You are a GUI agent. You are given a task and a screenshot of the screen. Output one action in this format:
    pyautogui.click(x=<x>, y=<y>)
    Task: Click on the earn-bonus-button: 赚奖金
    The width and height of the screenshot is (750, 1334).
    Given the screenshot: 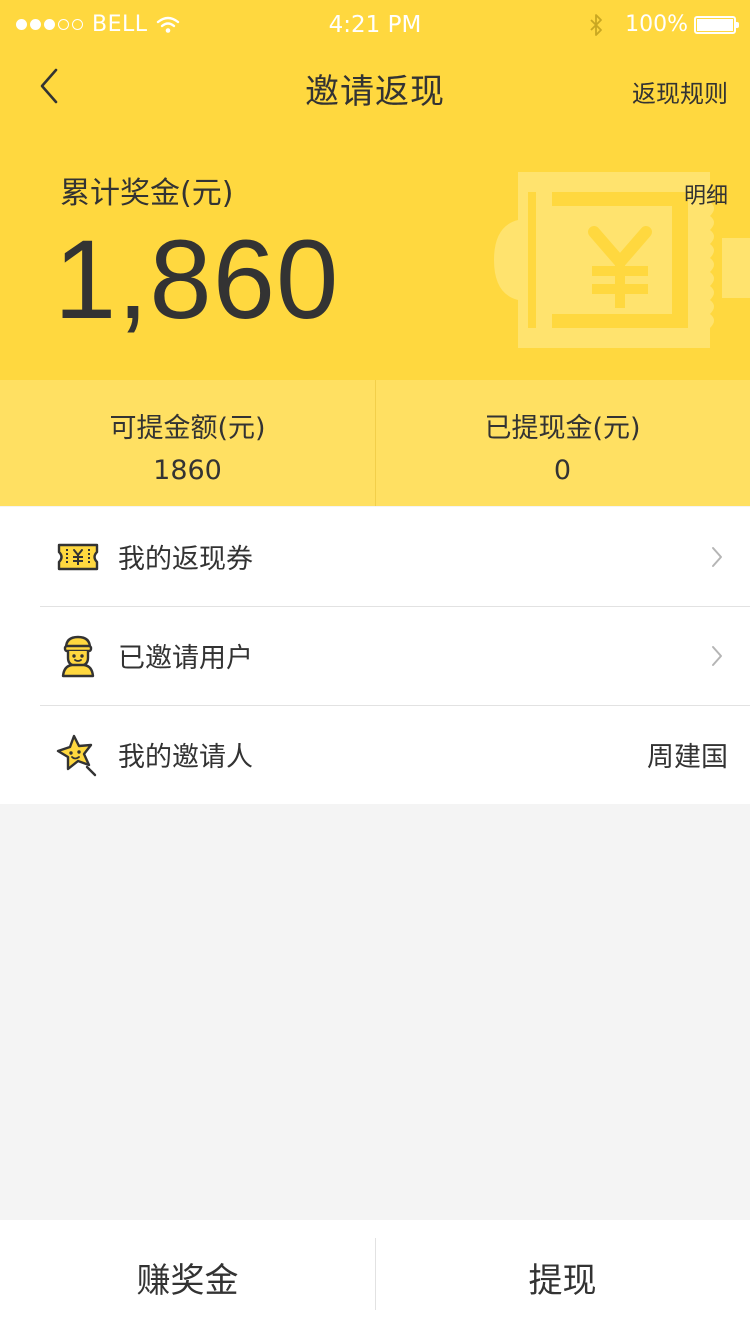 What is the action you would take?
    pyautogui.click(x=187, y=1277)
    